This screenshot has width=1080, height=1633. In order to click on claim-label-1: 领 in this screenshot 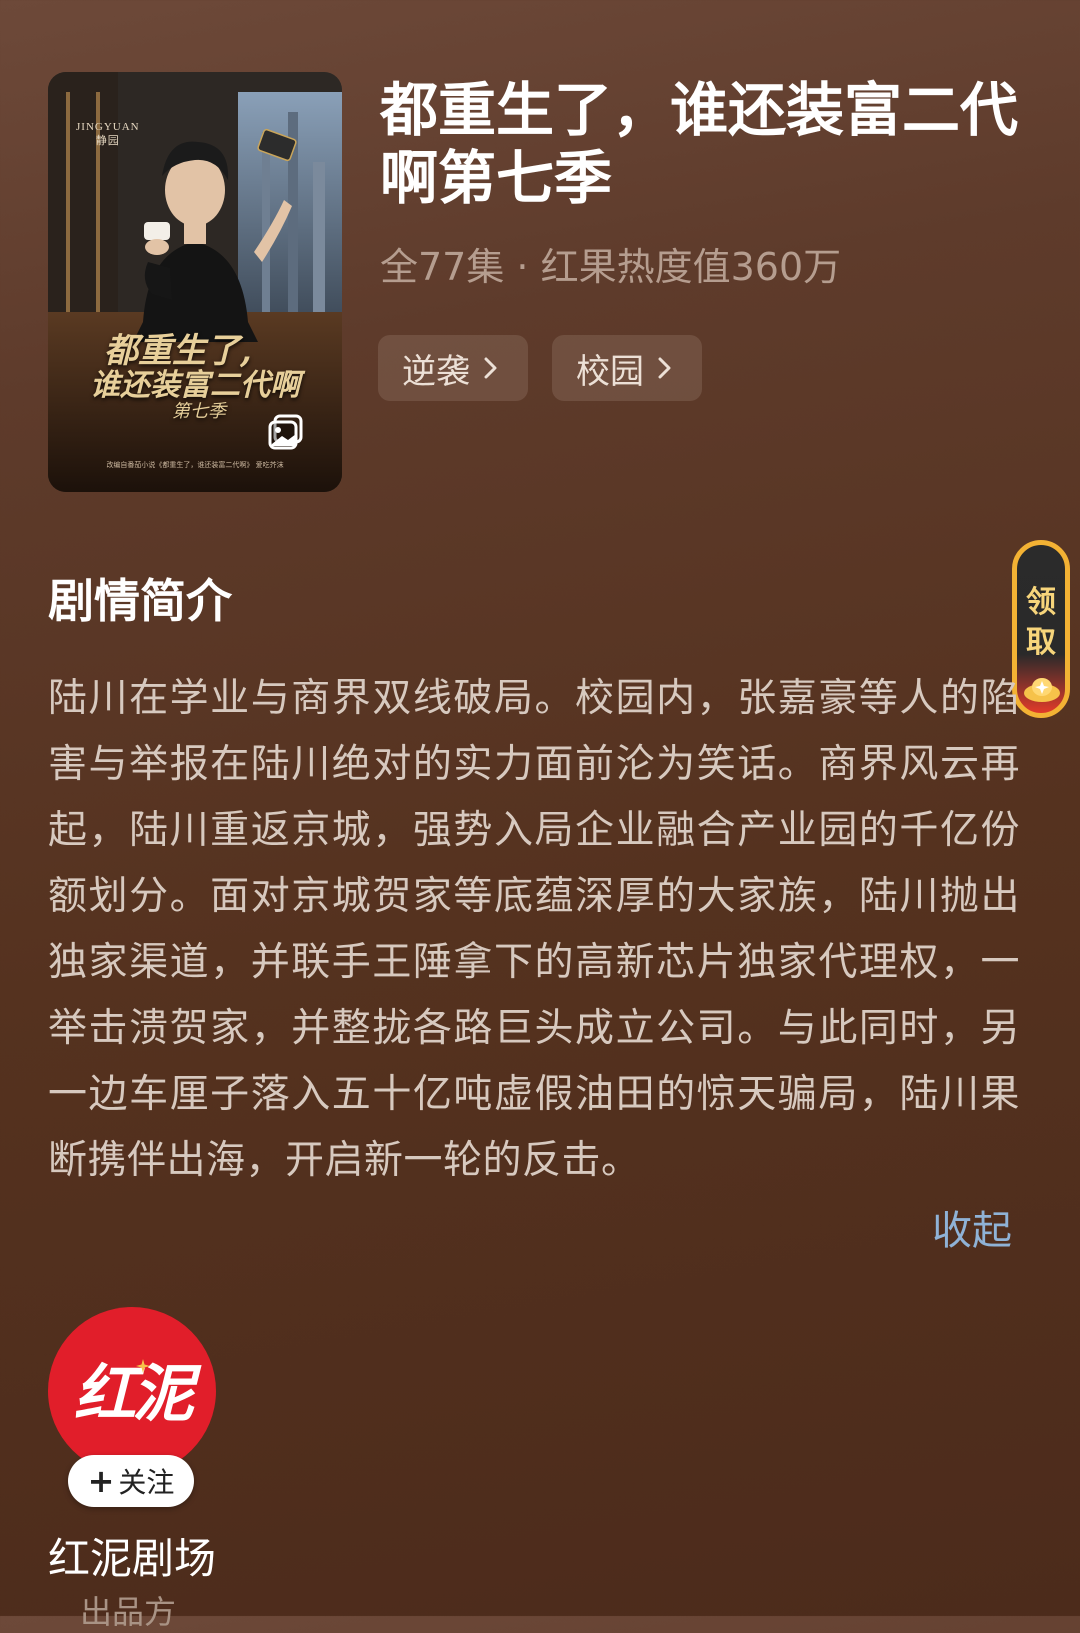, I will do `click(1041, 602)`.